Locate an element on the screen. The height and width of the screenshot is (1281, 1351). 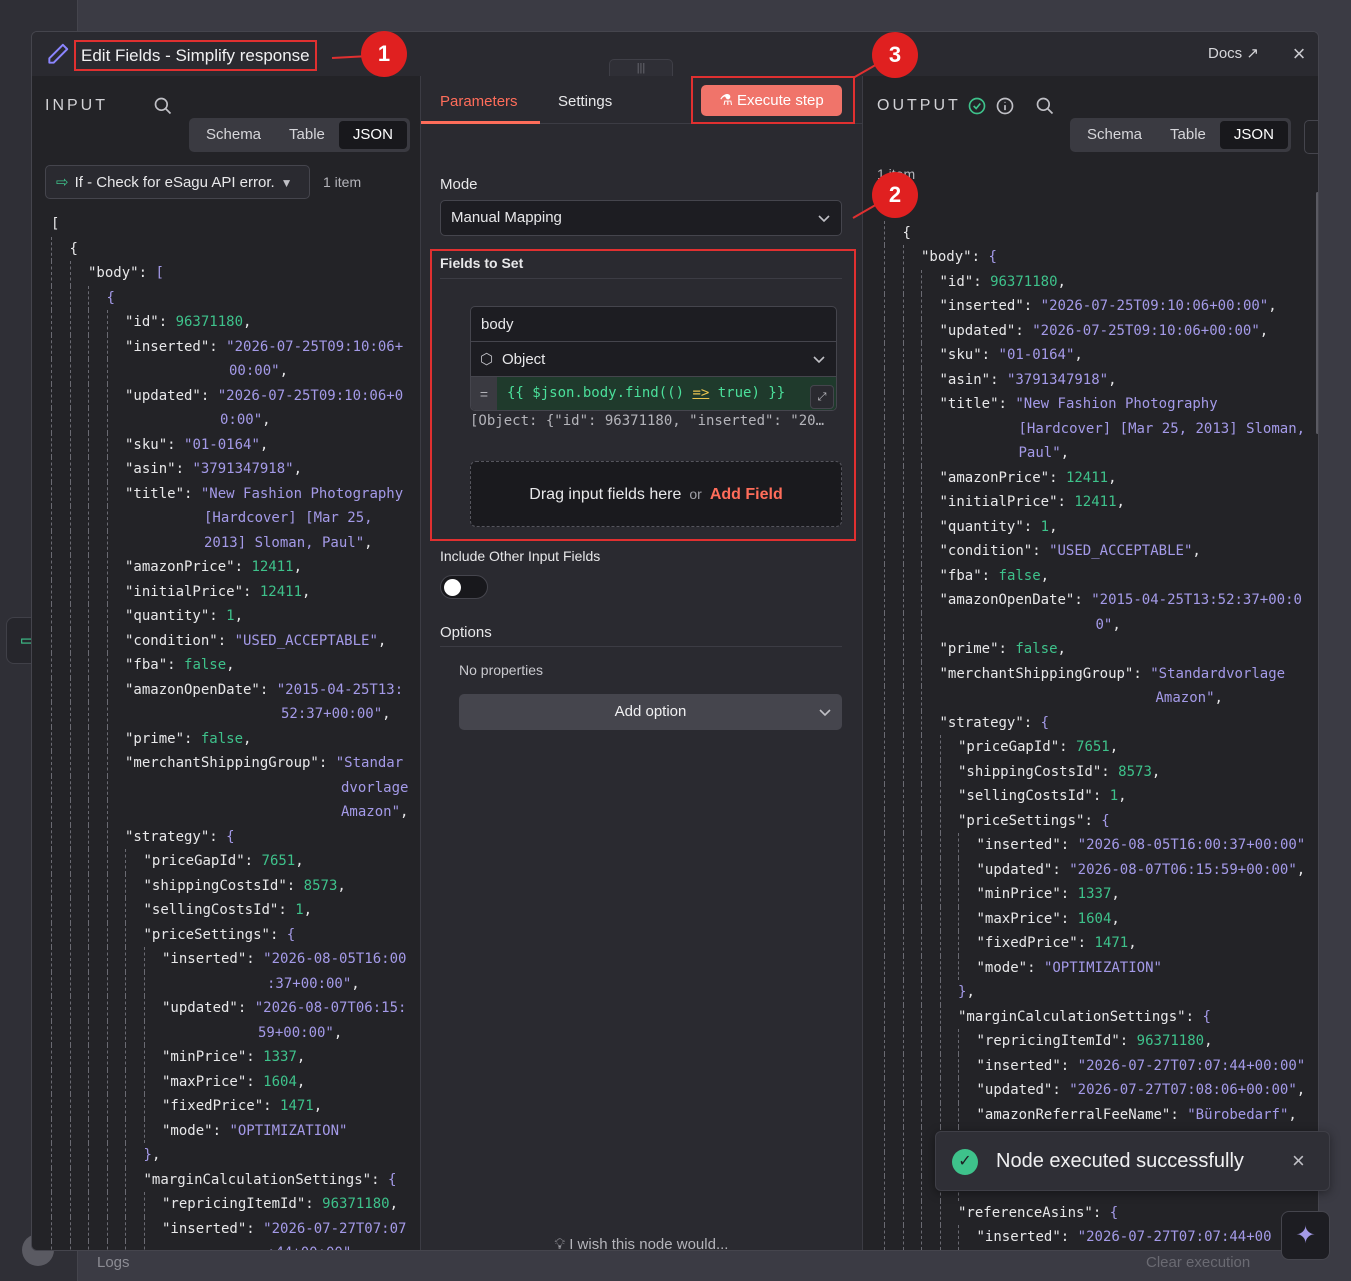
execute-step-button: ⚗ Execute step is located at coordinates (771, 100).